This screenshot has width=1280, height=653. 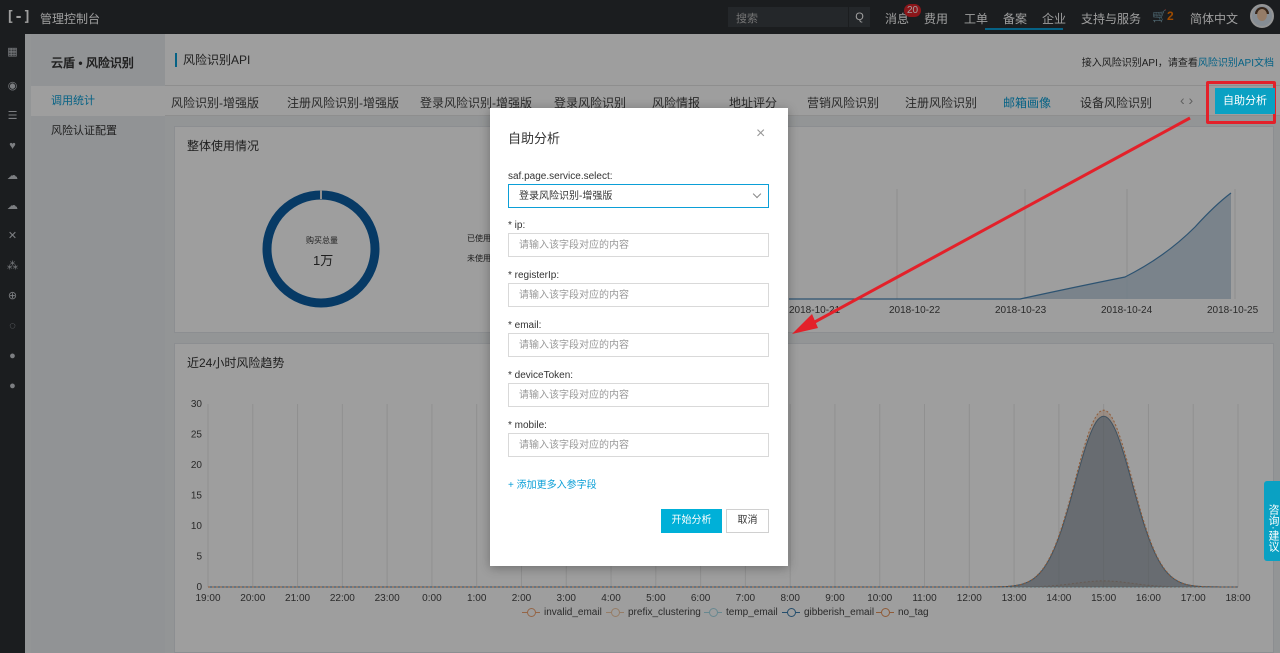 I want to click on ip-field: 请输入该字段对应的内容, so click(x=638, y=245).